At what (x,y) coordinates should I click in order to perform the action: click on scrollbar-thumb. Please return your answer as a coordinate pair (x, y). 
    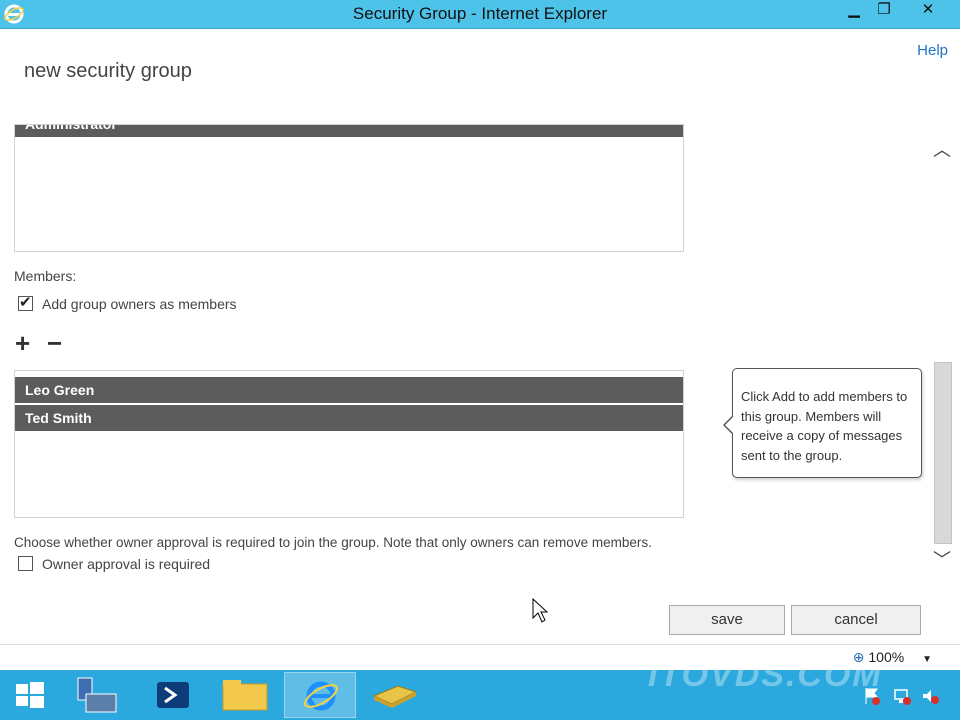
    Looking at the image, I should click on (943, 453).